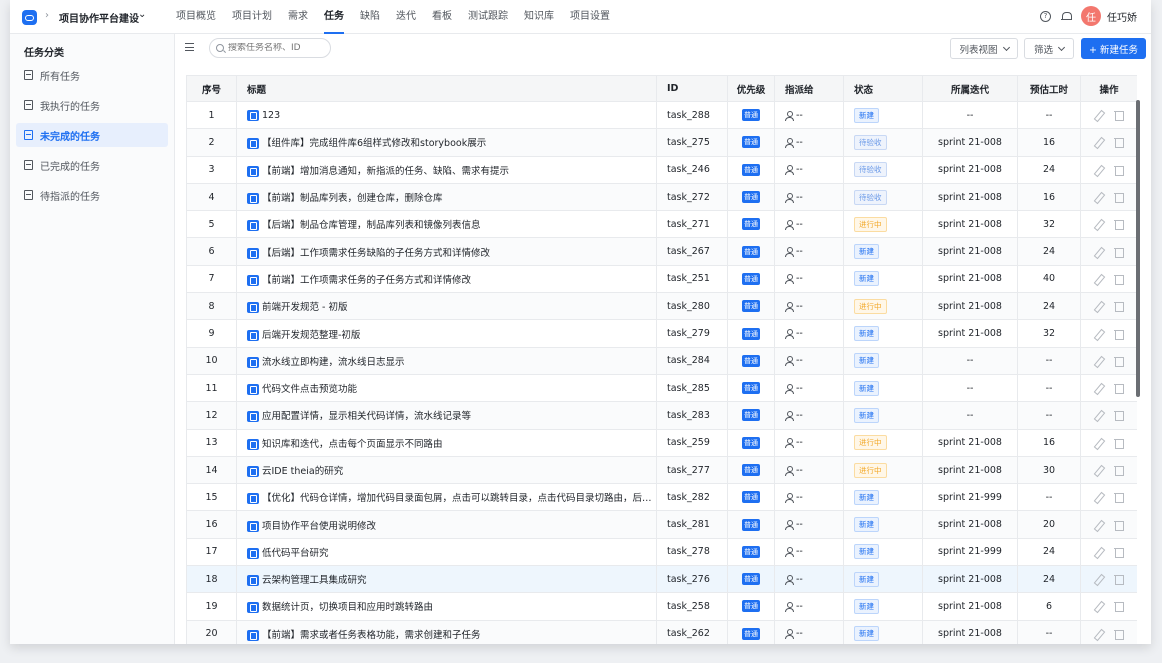  What do you see at coordinates (692, 88) in the screenshot?
I see `column-header: ID` at bounding box center [692, 88].